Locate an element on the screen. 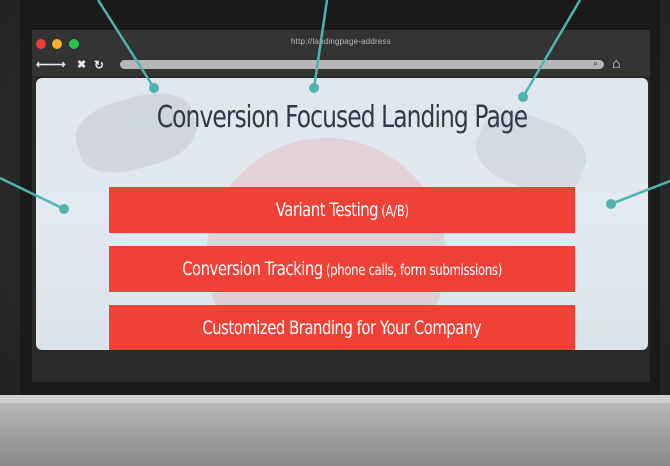 The image size is (670, 466). address-bar: ⌕ is located at coordinates (362, 63).